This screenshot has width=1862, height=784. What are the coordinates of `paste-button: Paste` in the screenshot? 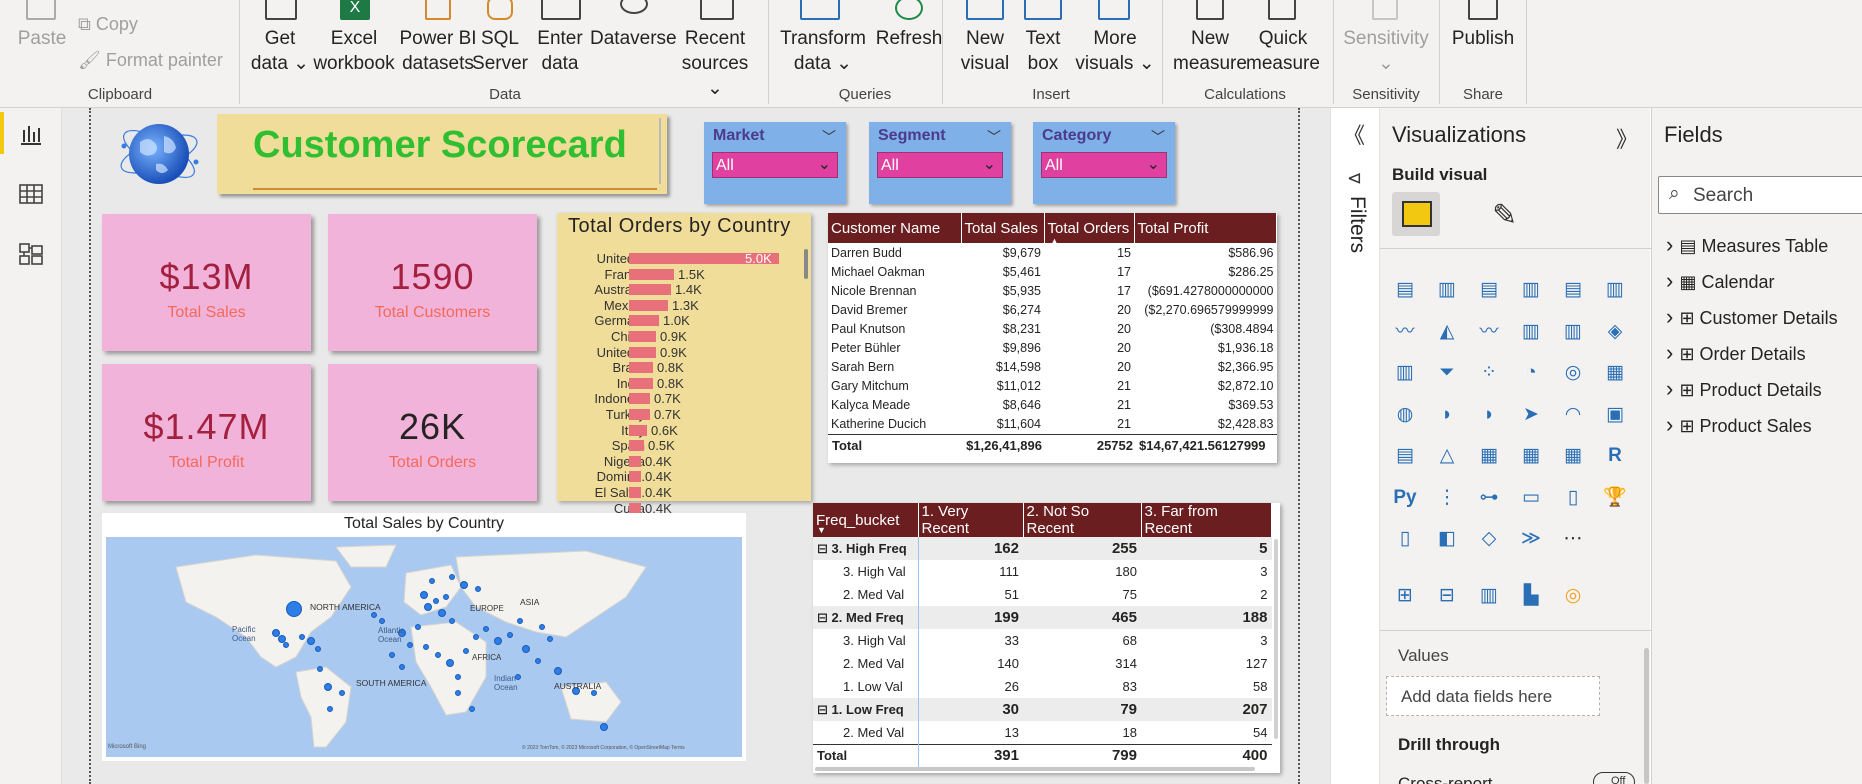 It's located at (42, 38).